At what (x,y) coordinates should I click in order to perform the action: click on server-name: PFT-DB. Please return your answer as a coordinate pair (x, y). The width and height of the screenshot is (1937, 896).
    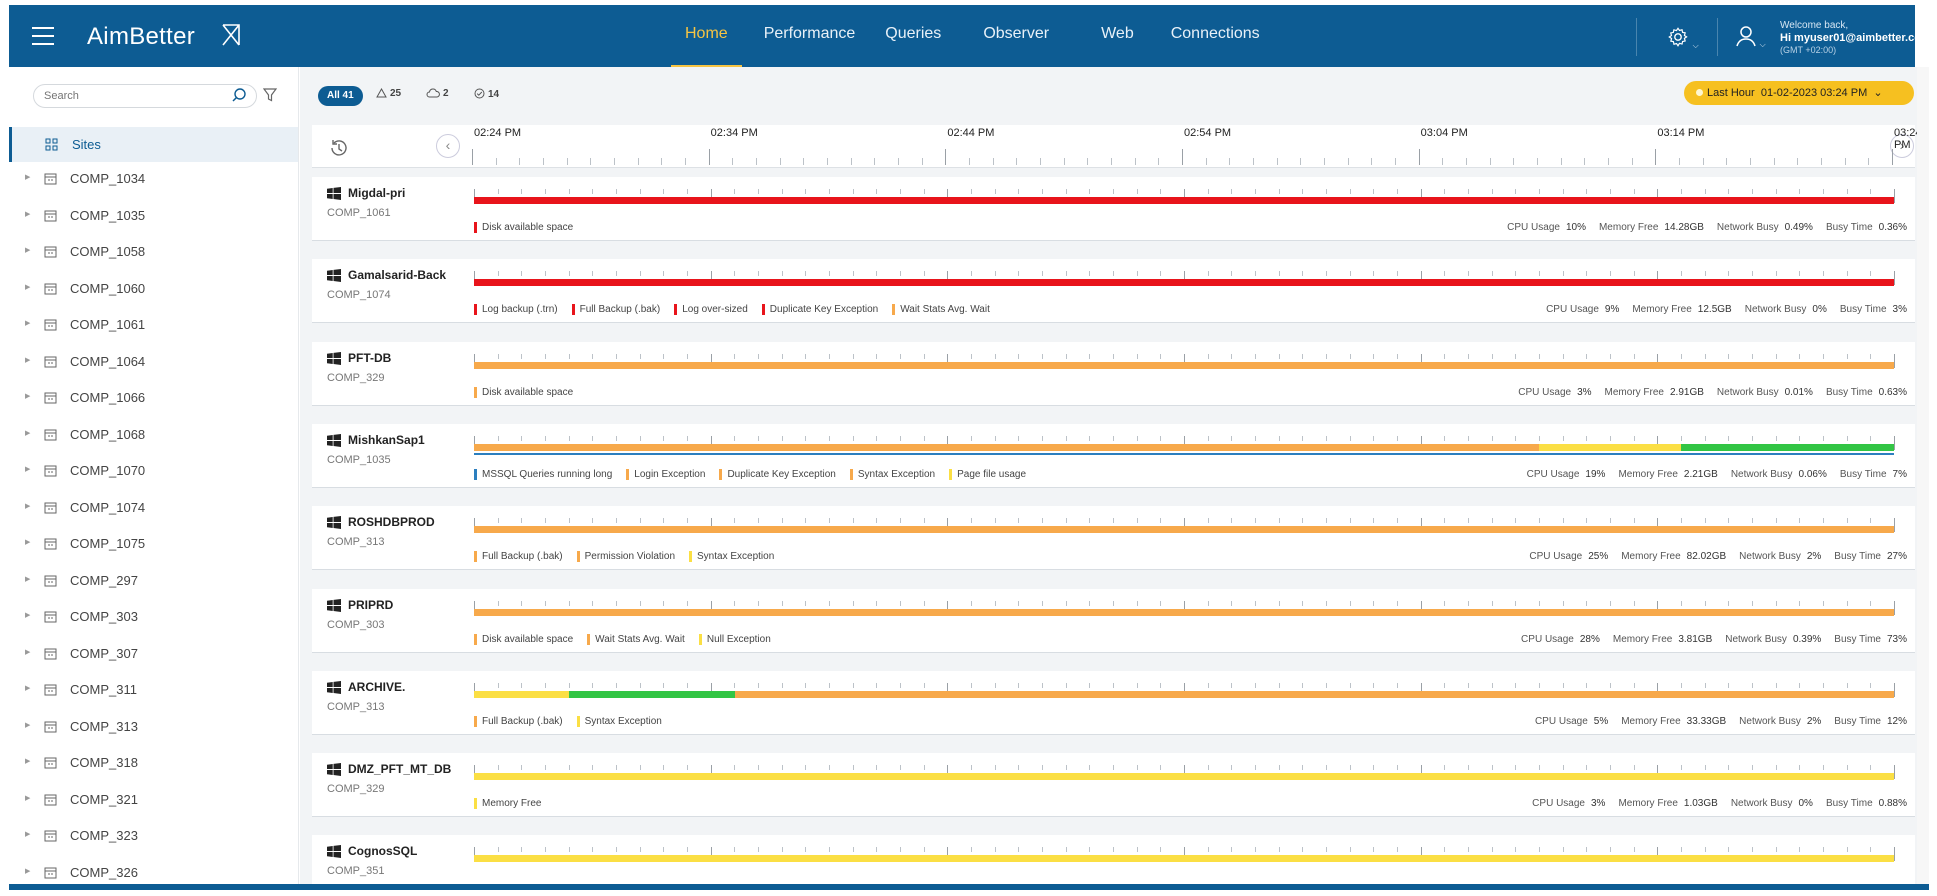
    Looking at the image, I should click on (369, 358).